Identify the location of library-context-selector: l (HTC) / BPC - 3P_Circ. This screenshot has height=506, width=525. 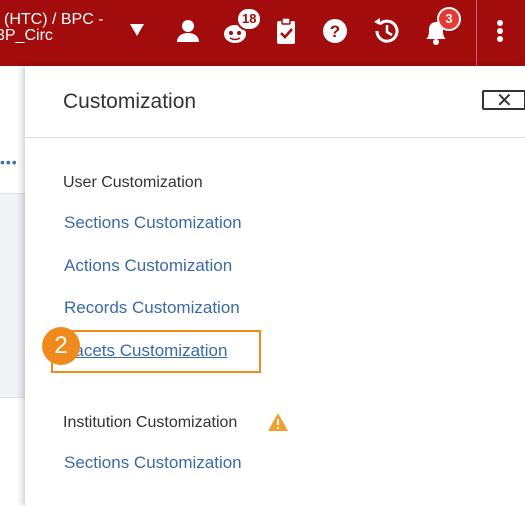
(62, 28).